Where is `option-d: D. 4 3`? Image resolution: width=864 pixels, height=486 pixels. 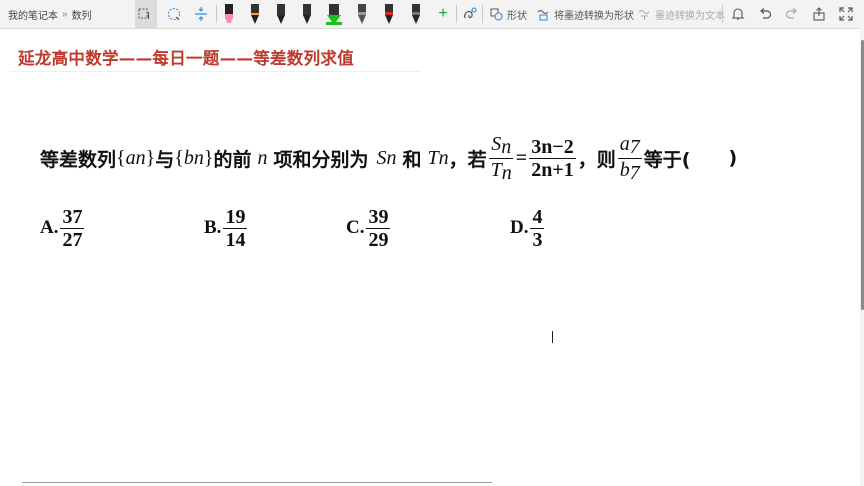
option-d: D. 4 3 is located at coordinates (528, 228).